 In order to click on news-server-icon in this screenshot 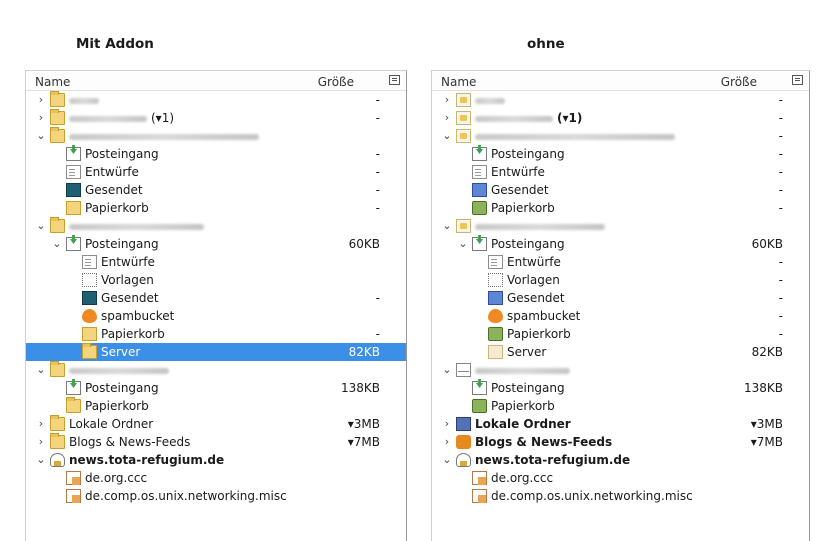, I will do `click(57, 460)`.